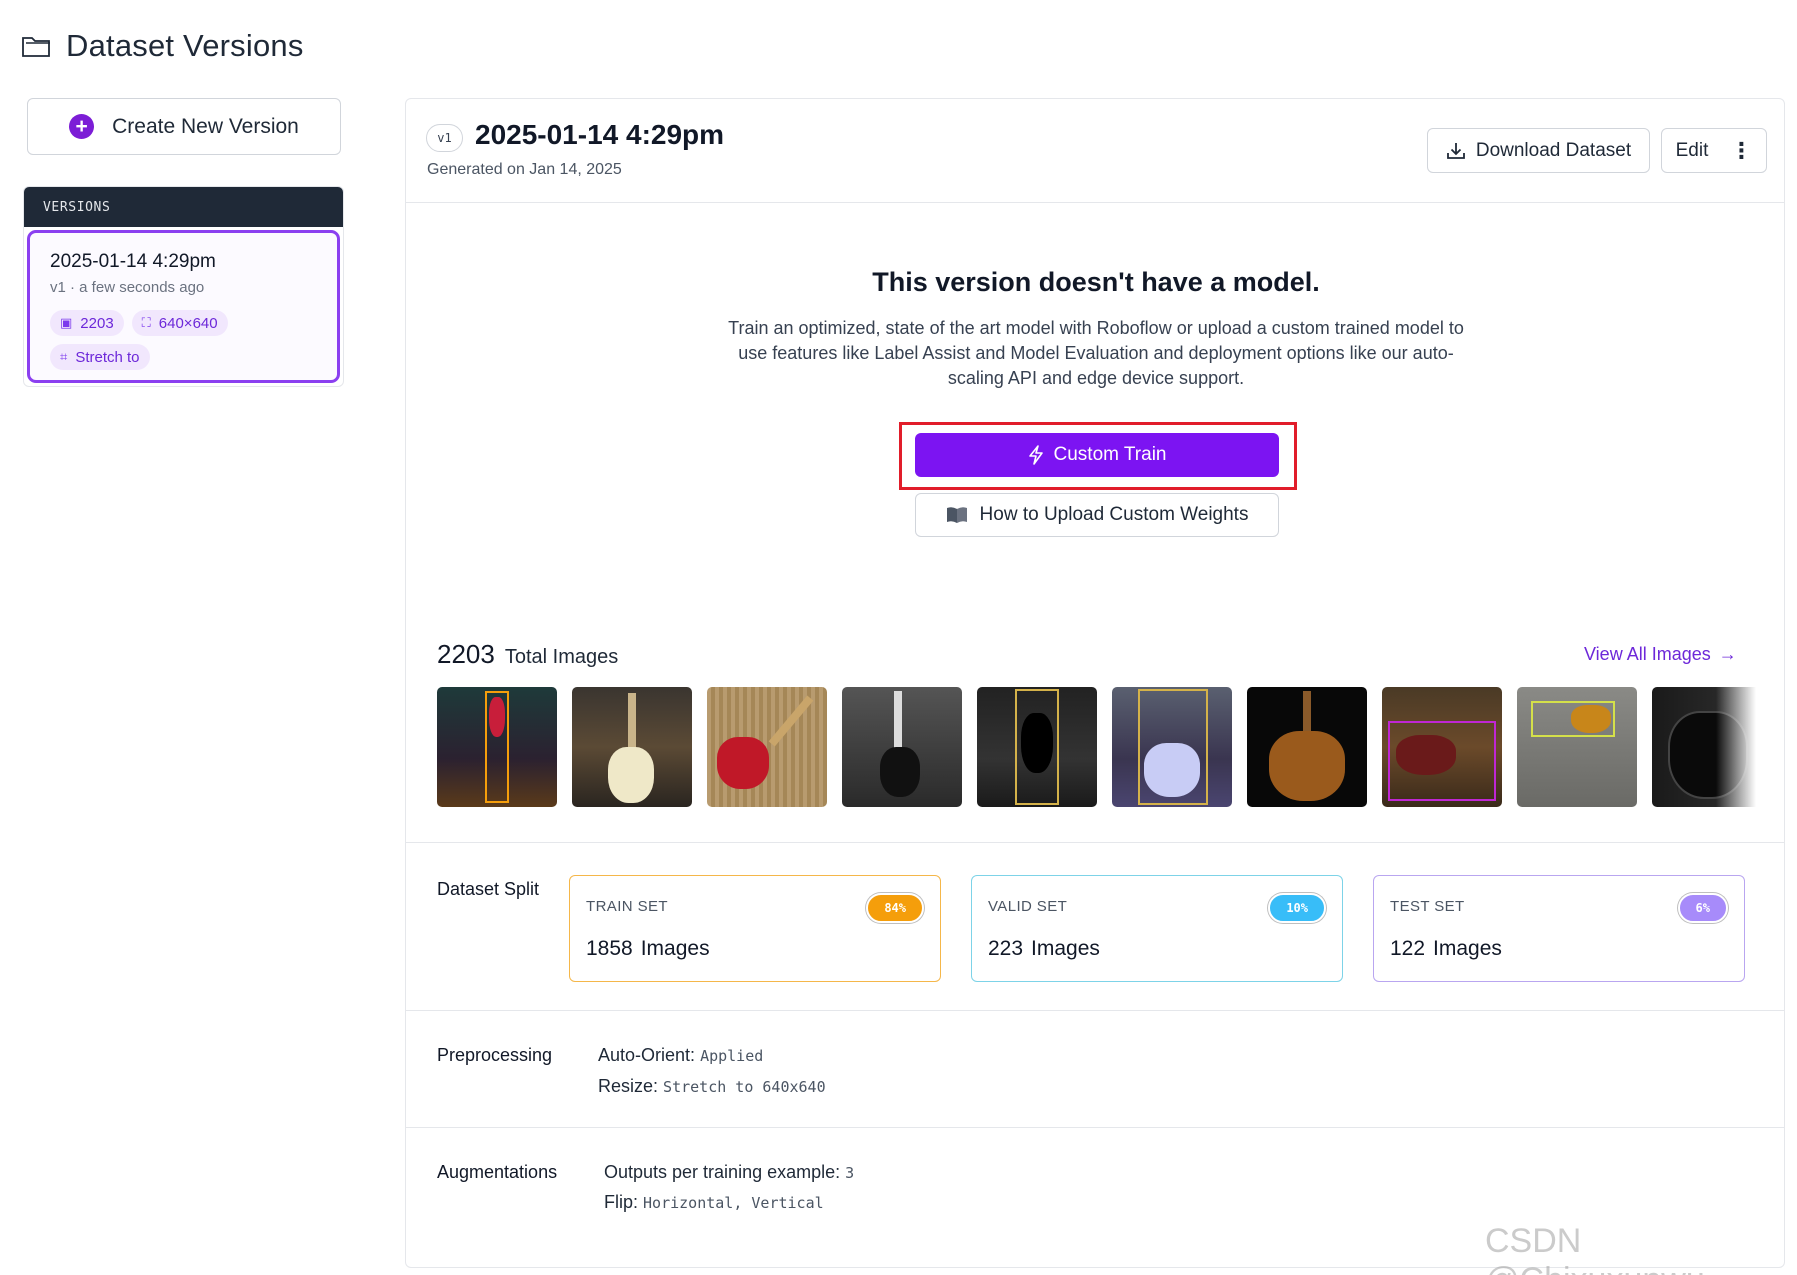 The image size is (1797, 1275). I want to click on image-count-chip: ▣ 2203, so click(87, 323).